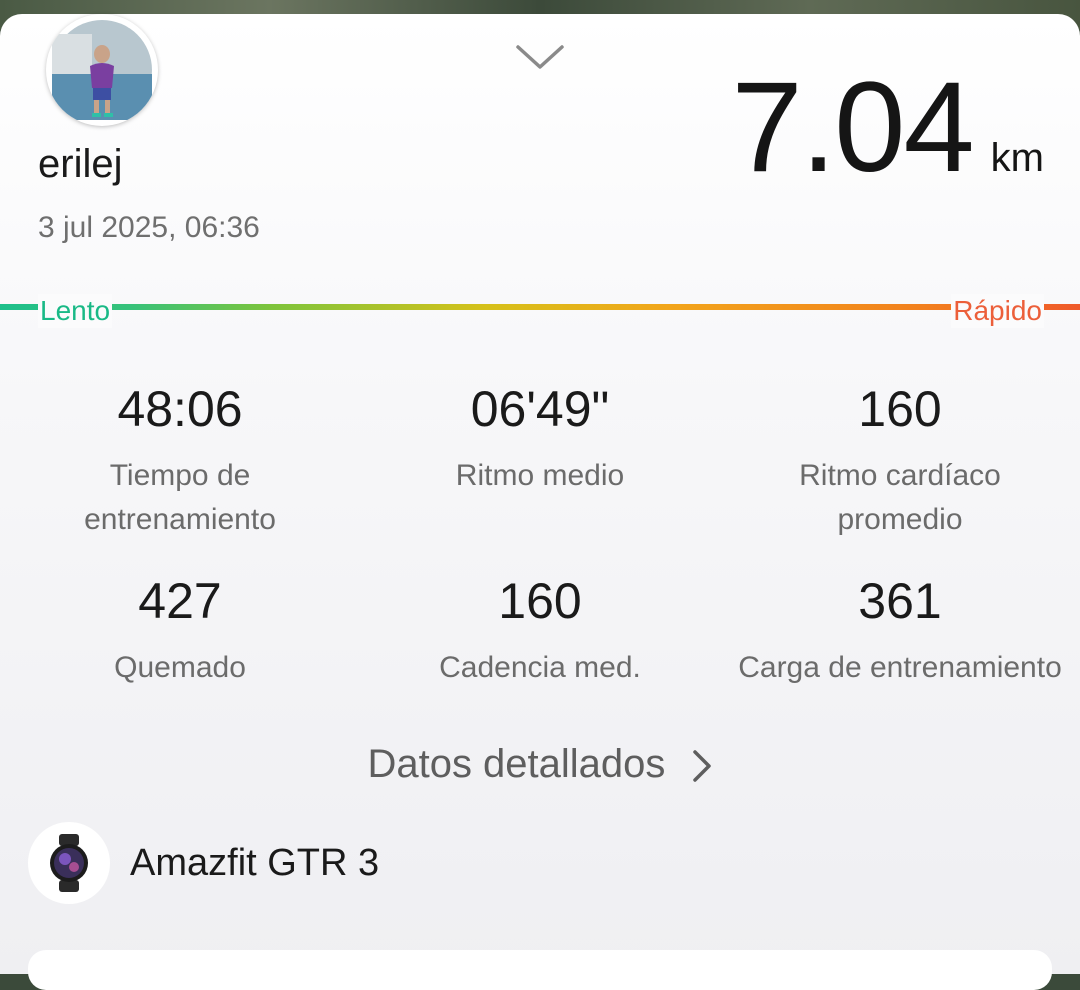 The image size is (1080, 990). I want to click on stat-value: 48:06, so click(180, 409).